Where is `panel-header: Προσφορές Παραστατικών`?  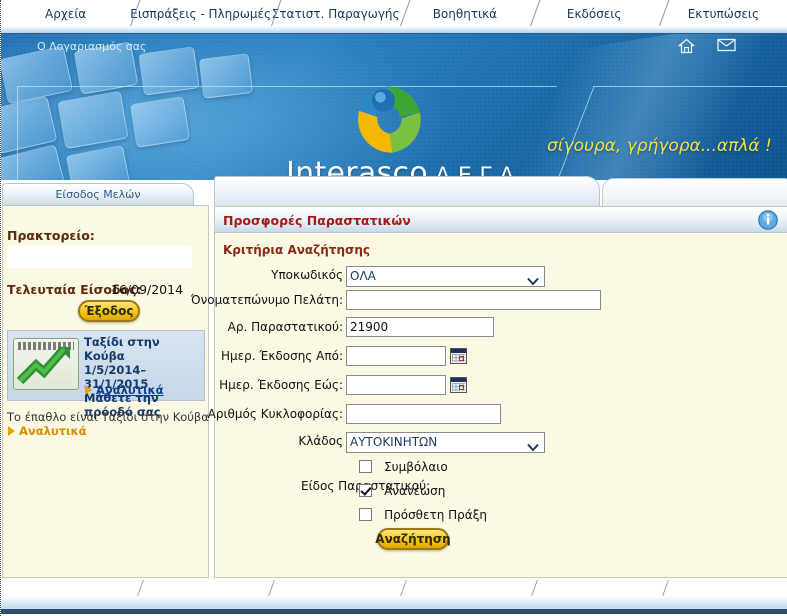 panel-header: Προσφορές Παραστατικών is located at coordinates (501, 220).